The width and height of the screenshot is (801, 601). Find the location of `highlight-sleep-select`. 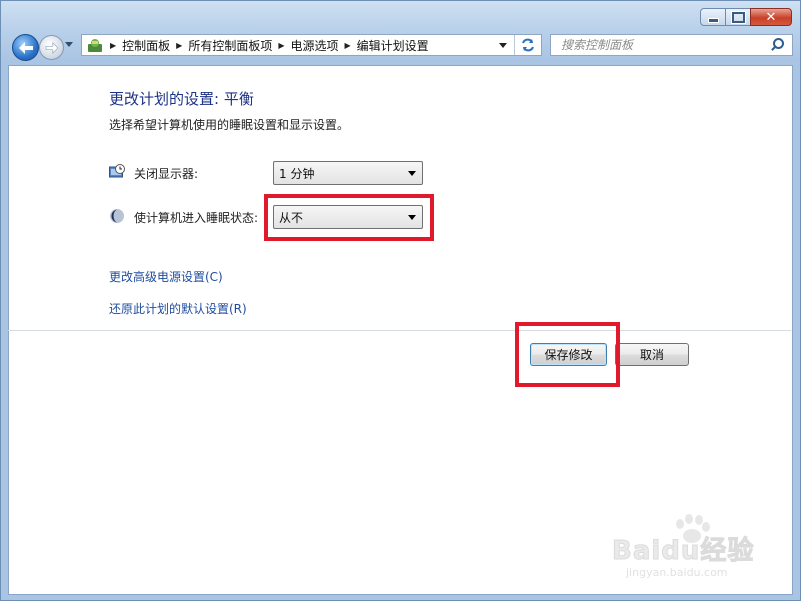

highlight-sleep-select is located at coordinates (349, 217).